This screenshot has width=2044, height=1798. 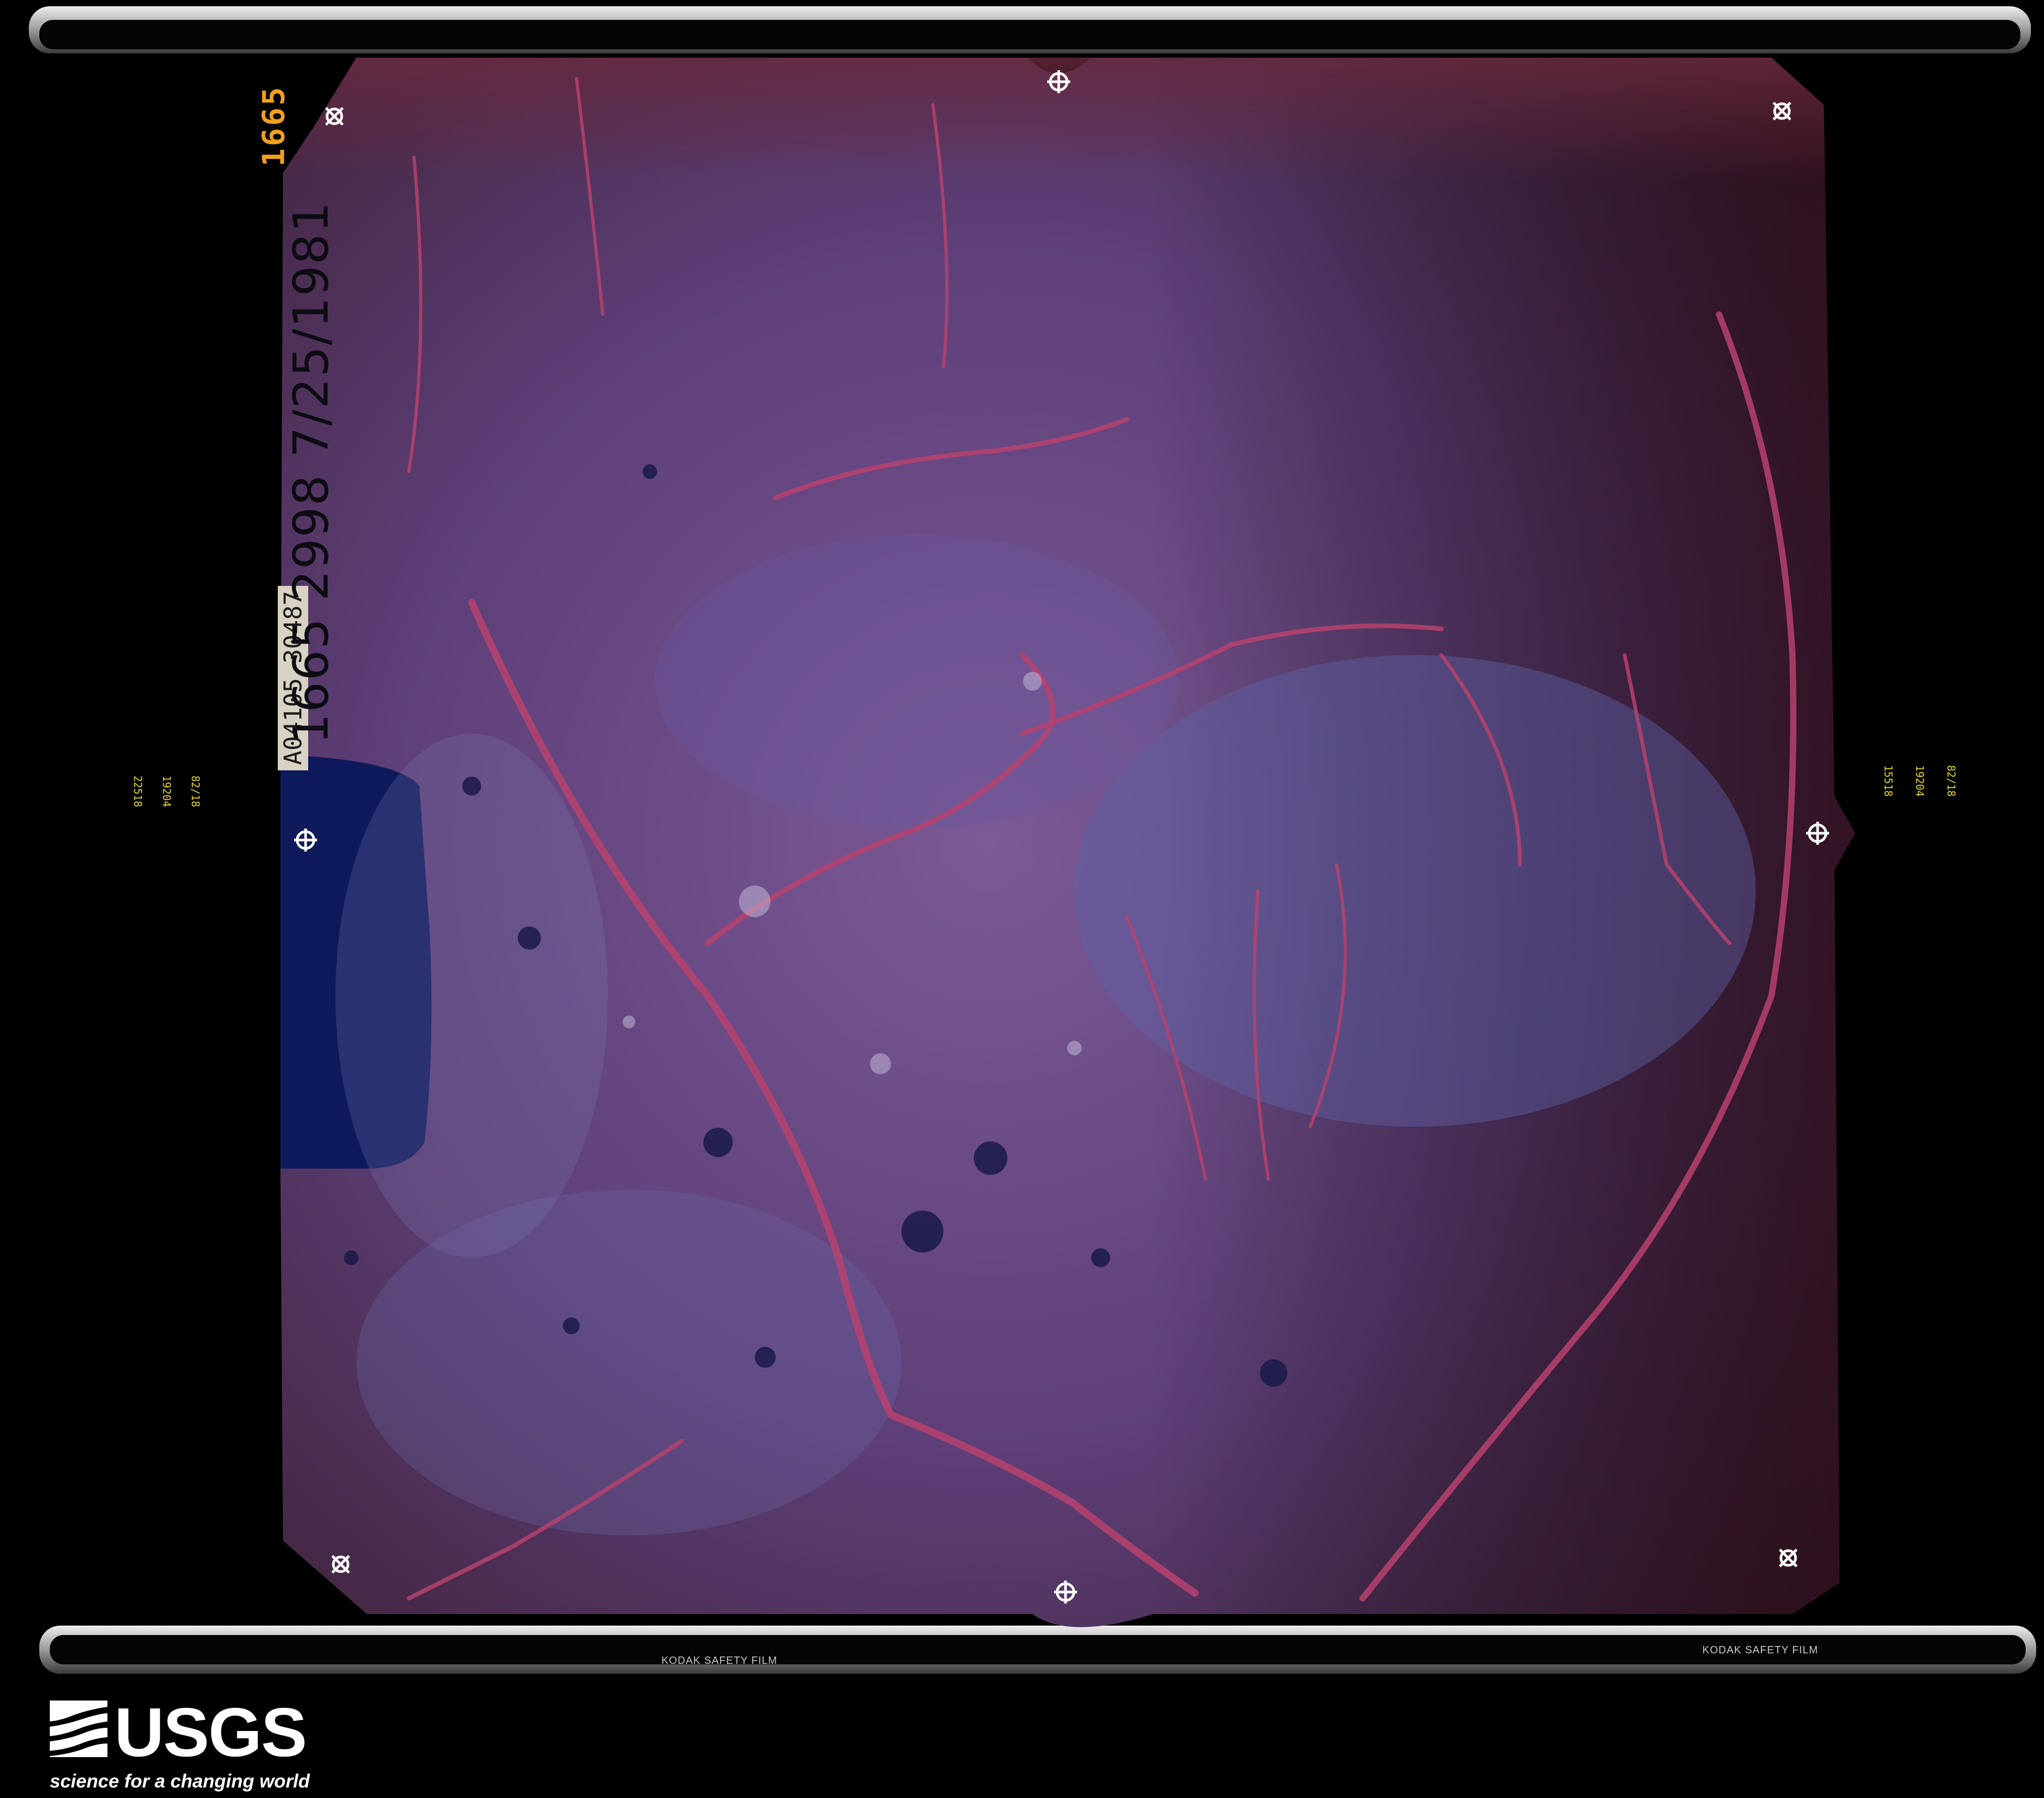 What do you see at coordinates (1951, 781) in the screenshot?
I see `side-code-right-3: 82/18` at bounding box center [1951, 781].